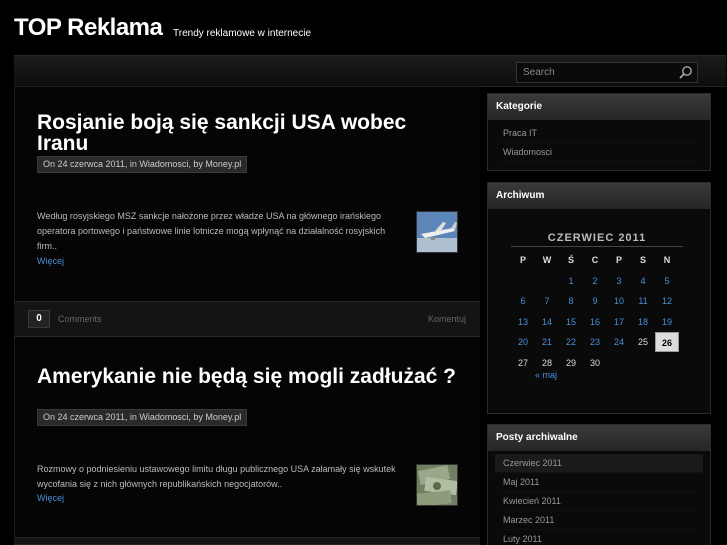  Describe the element at coordinates (80, 319) in the screenshot. I see `comments-label: Comments` at that location.